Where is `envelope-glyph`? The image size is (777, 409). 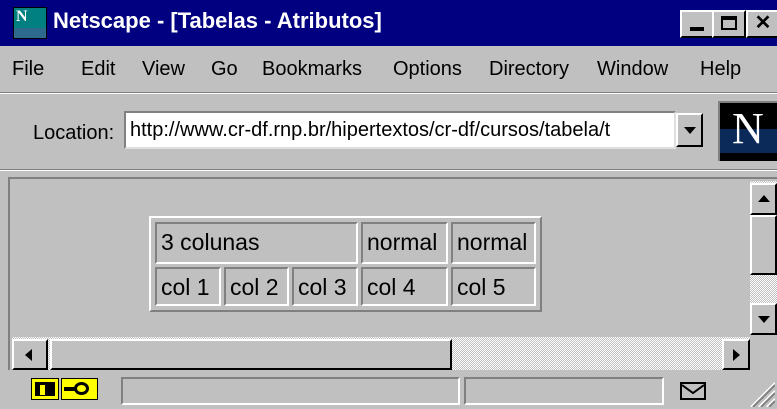
envelope-glyph is located at coordinates (693, 389).